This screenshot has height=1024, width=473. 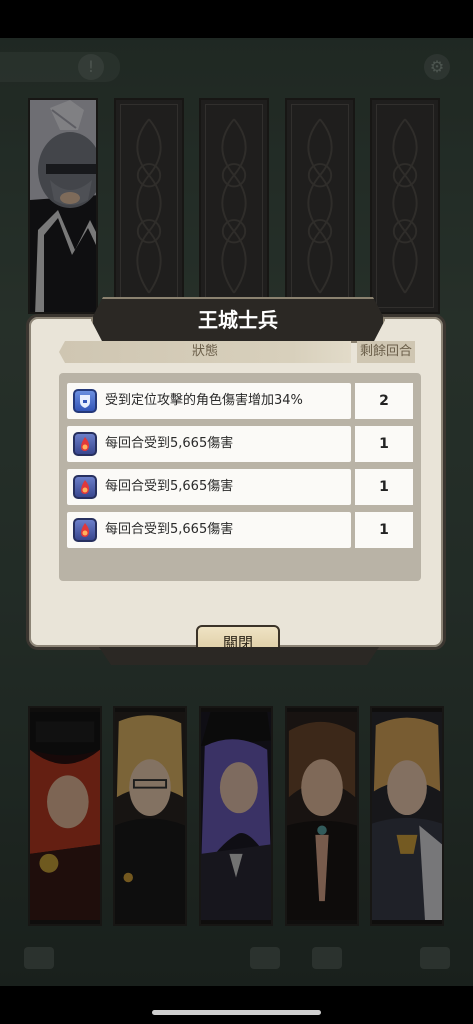 I want to click on home-gesture-handle, so click(x=236, y=1012).